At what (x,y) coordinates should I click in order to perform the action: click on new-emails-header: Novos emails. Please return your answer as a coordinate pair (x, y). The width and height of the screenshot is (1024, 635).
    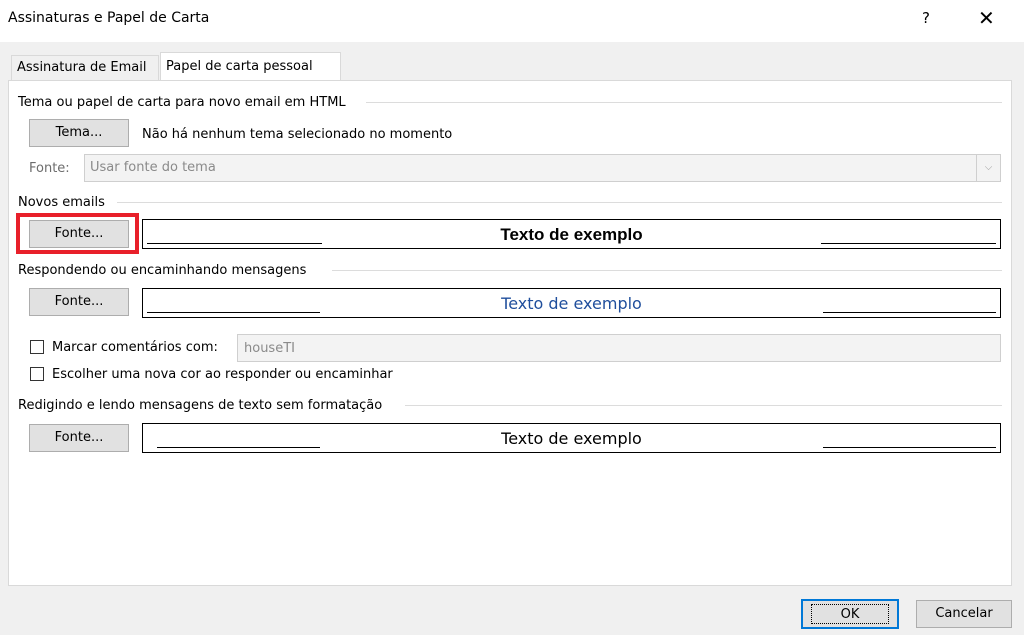
    Looking at the image, I should click on (61, 202).